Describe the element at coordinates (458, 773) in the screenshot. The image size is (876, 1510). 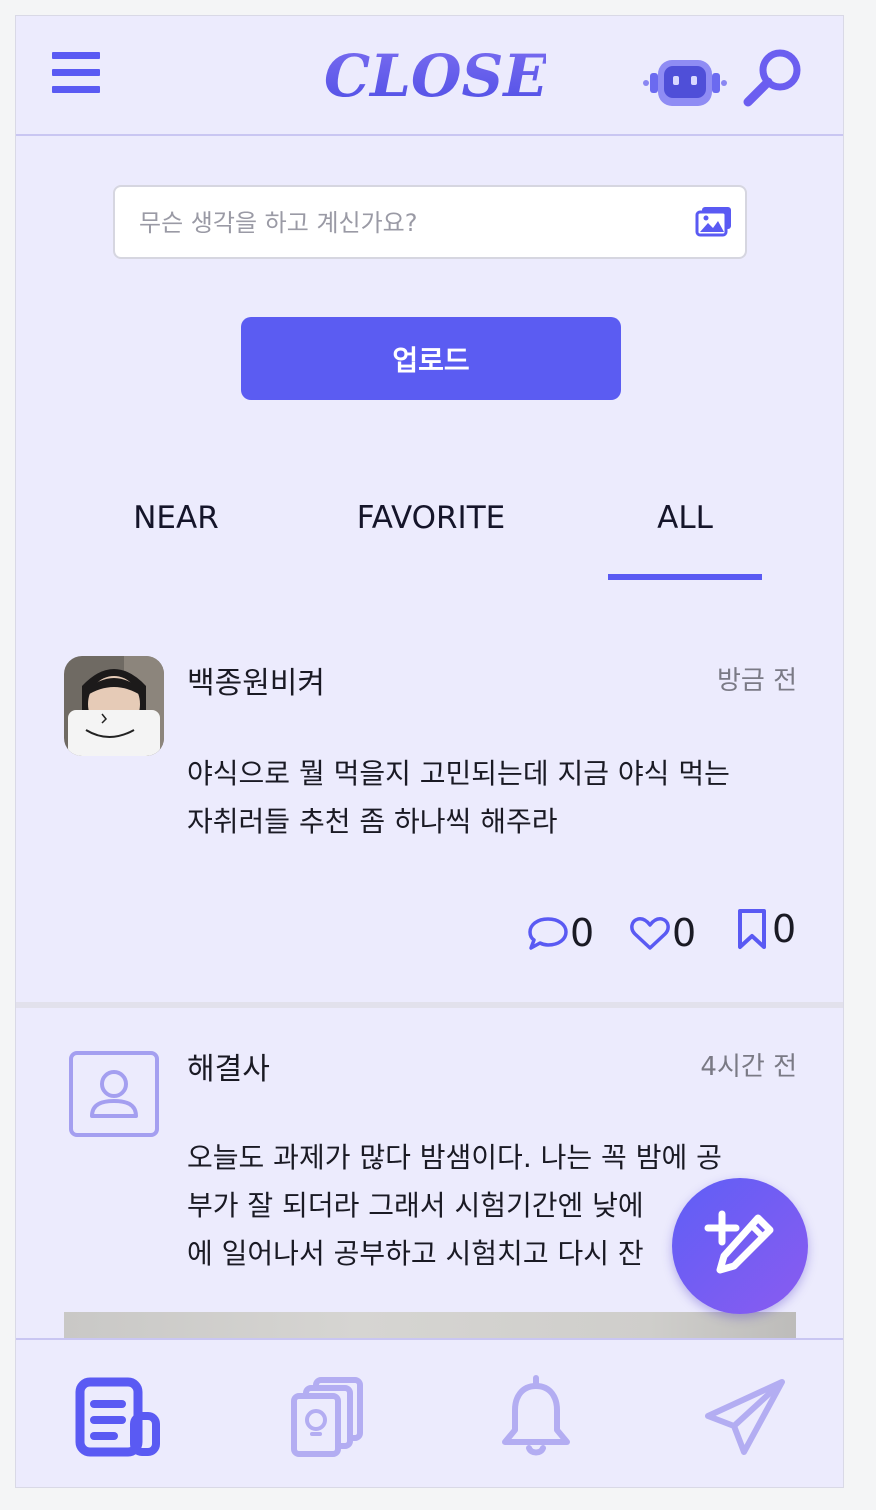
I see `post-body-line: 야식으로 뭘 먹을지 고민되는데 지금 야식 먹는` at that location.